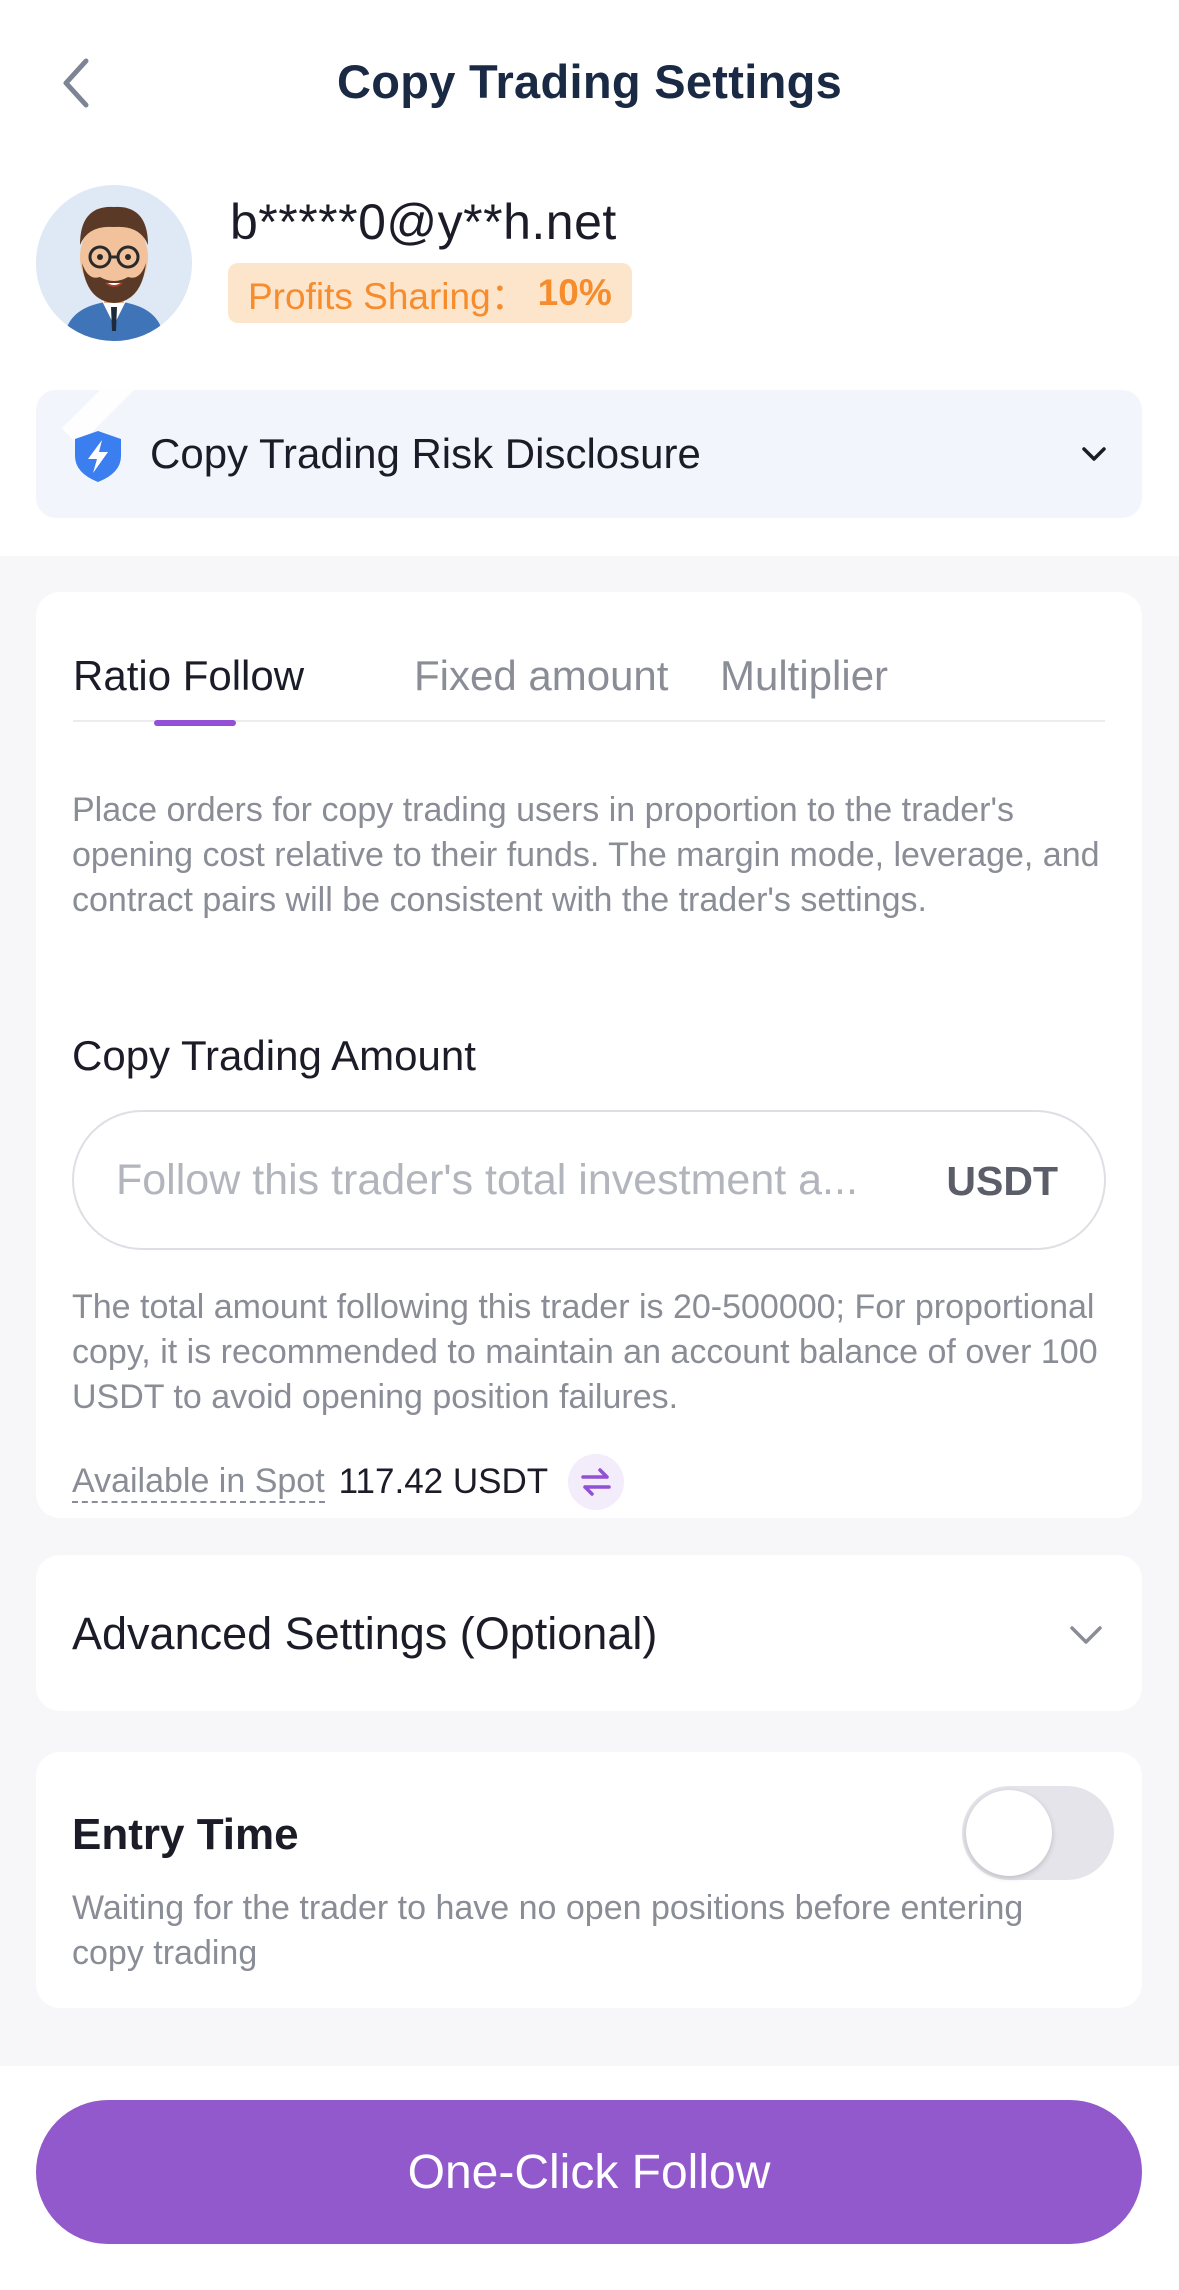 The image size is (1179, 2290). I want to click on amount-unit: USDT, so click(1002, 1181).